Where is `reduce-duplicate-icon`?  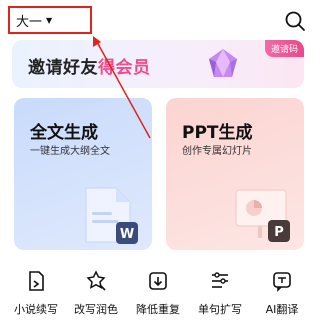 reduce-duplicate-icon is located at coordinates (158, 281).